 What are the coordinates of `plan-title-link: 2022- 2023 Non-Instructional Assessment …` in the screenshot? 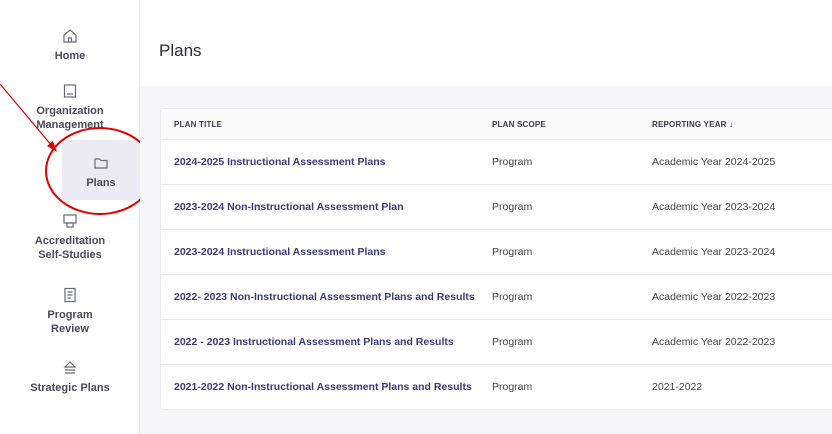 It's located at (324, 297).